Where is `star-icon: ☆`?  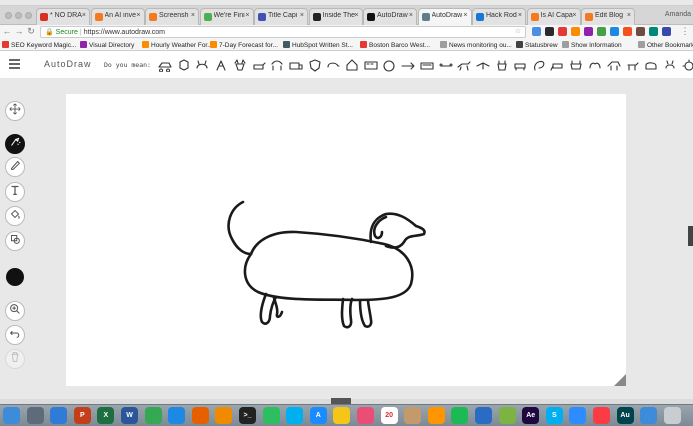
star-icon: ☆ is located at coordinates (518, 31).